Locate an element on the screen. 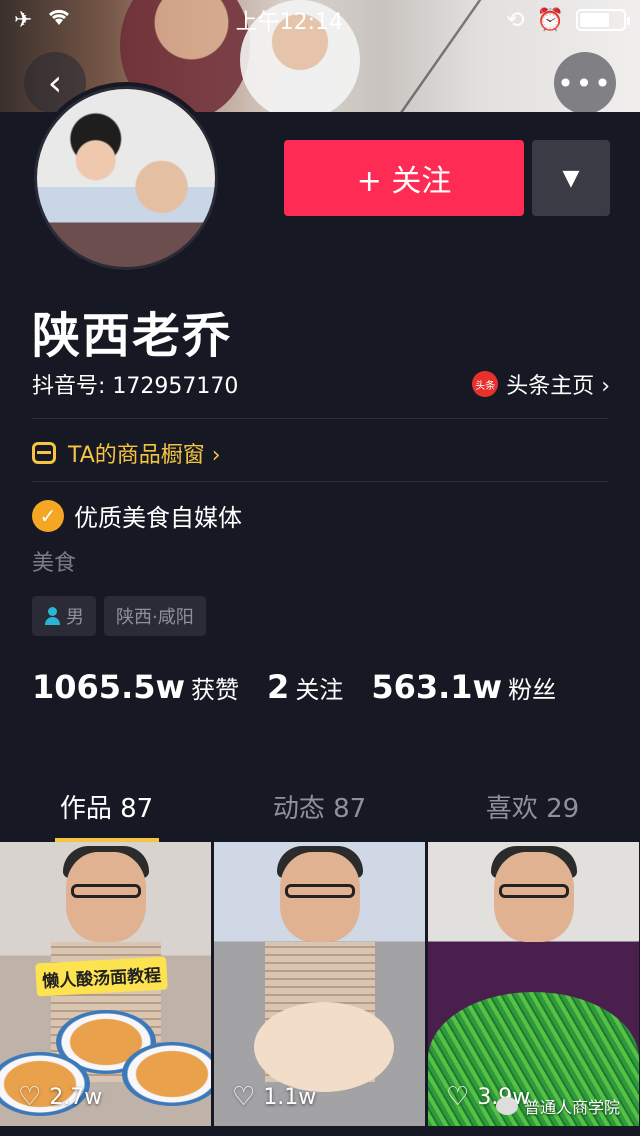 The height and width of the screenshot is (1136, 640). status-bar: ✈ 上午12:14 ⟲ ⏰ is located at coordinates (320, 20).